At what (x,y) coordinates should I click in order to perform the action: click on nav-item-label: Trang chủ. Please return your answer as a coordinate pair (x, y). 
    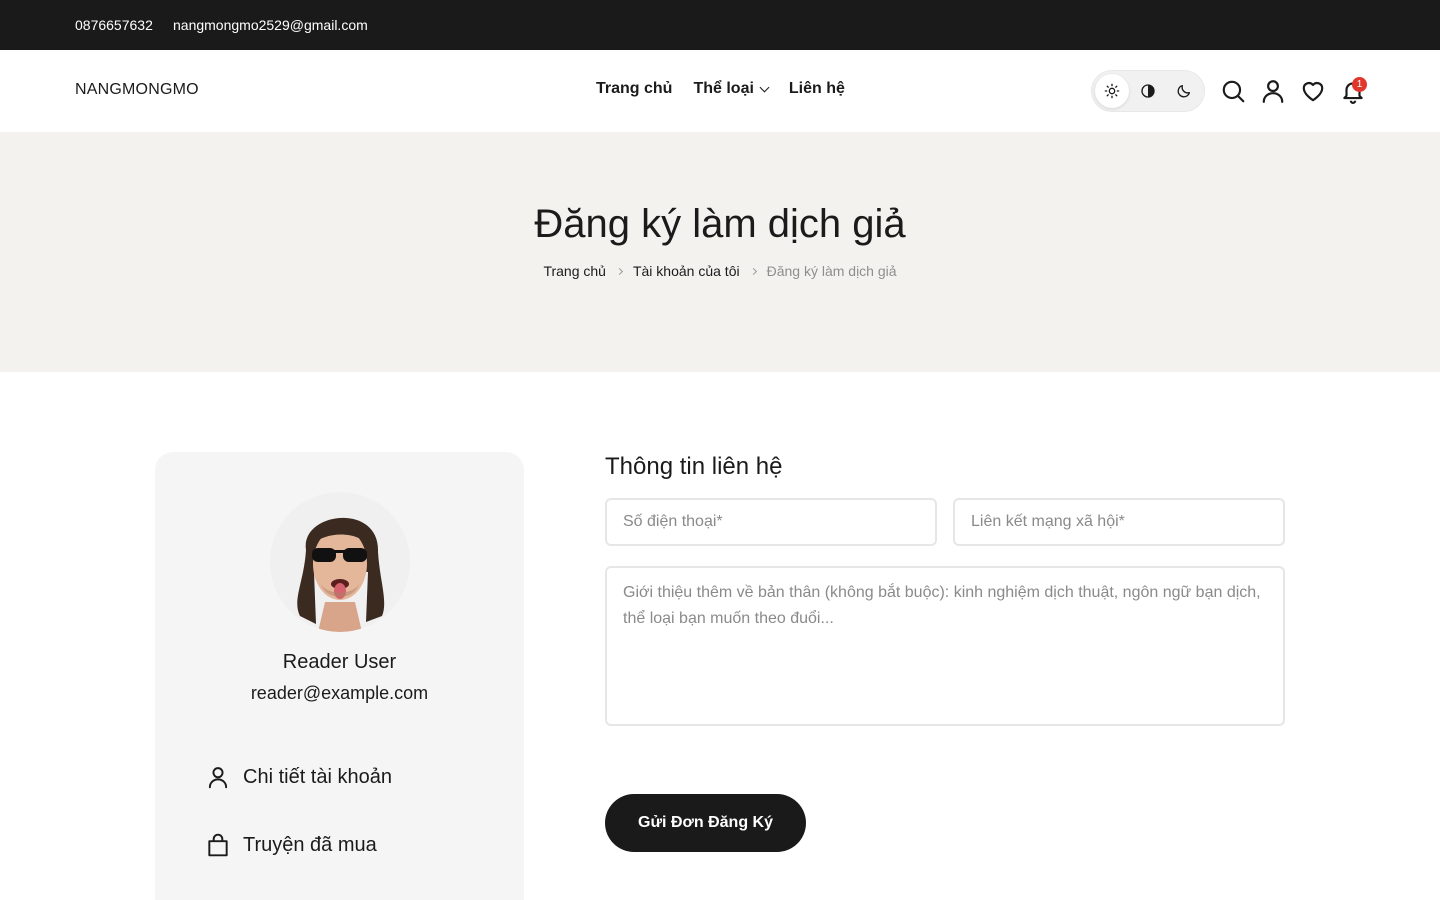
    Looking at the image, I should click on (634, 88).